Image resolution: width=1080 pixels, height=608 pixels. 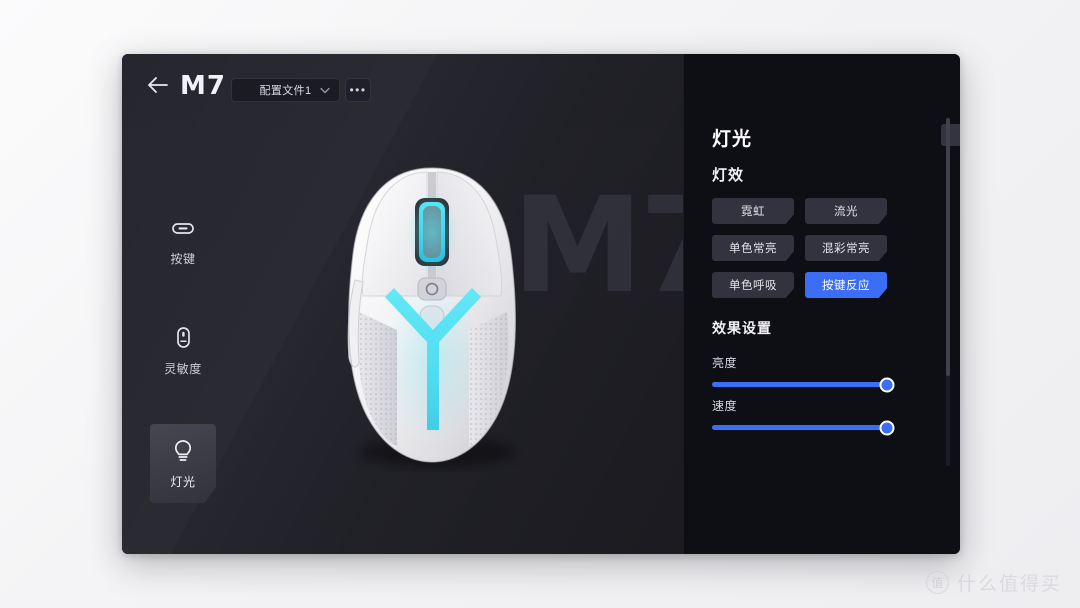 I want to click on panel-scrollbar, so click(x=948, y=292).